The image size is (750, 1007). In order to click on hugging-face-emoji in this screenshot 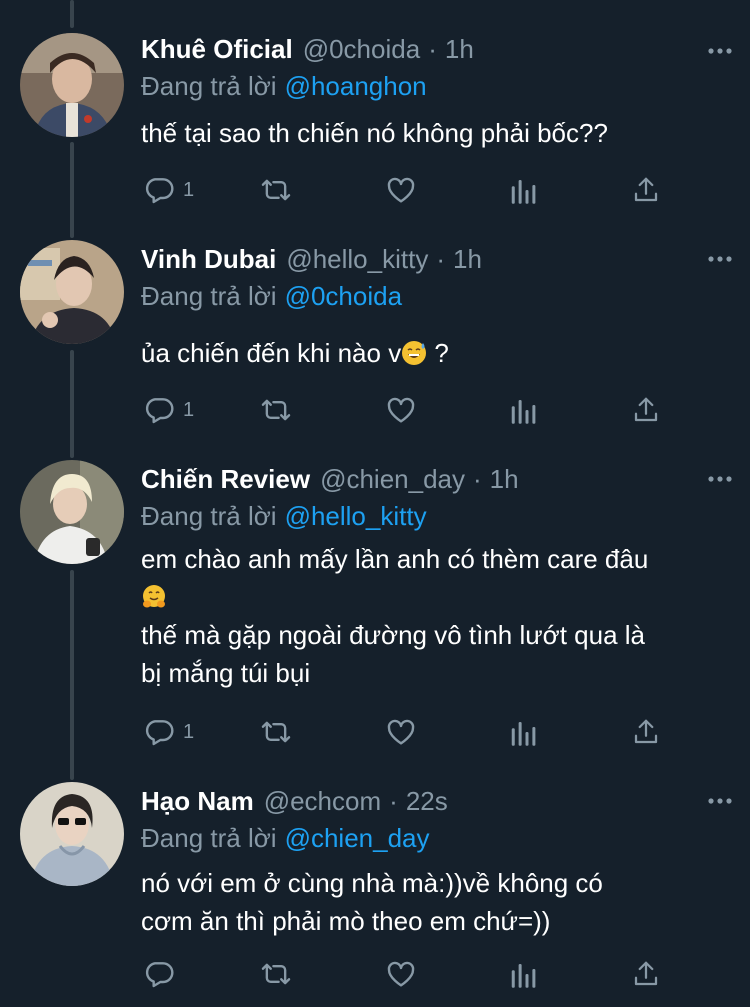, I will do `click(154, 596)`.